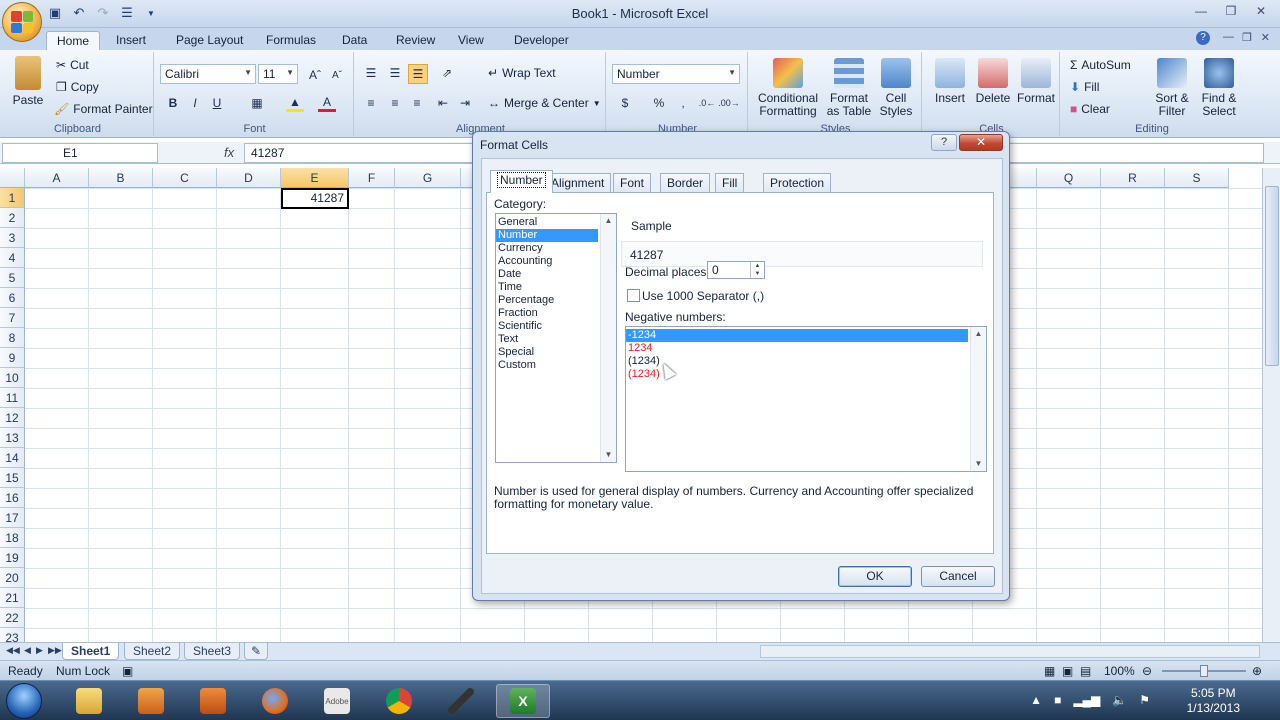  What do you see at coordinates (1119, 671) in the screenshot?
I see `zoom-level: 100%` at bounding box center [1119, 671].